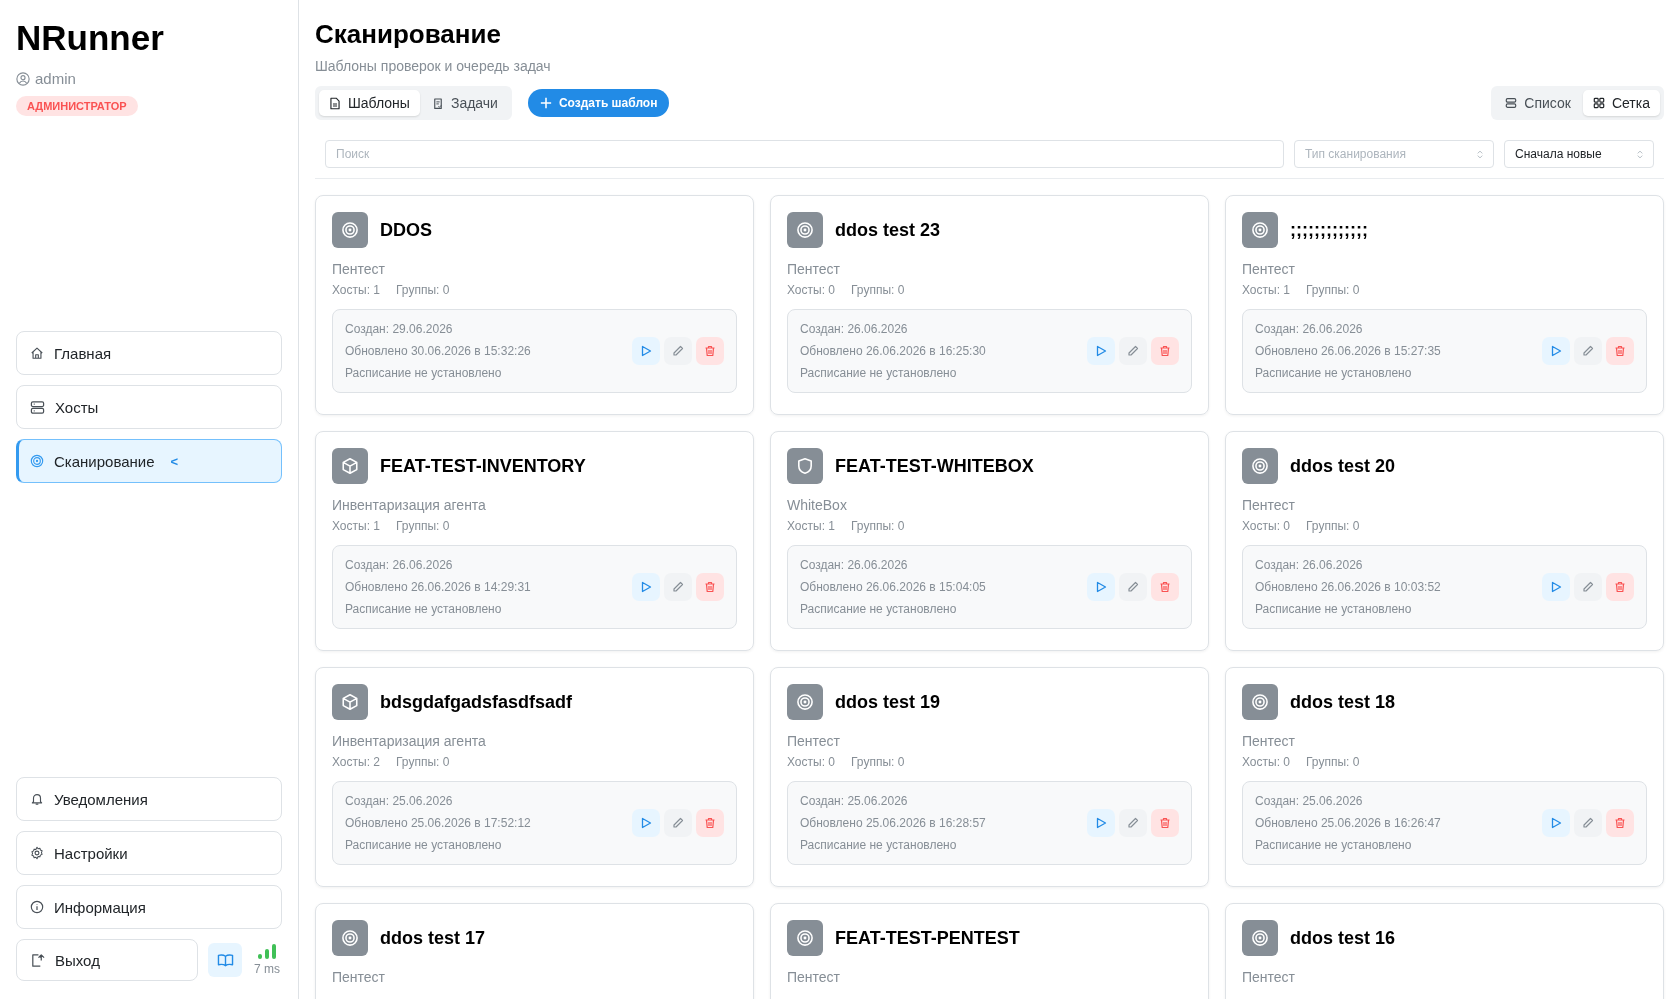 The height and width of the screenshot is (999, 1680). What do you see at coordinates (1538, 103) in the screenshot?
I see `view-mode-tab: Список` at bounding box center [1538, 103].